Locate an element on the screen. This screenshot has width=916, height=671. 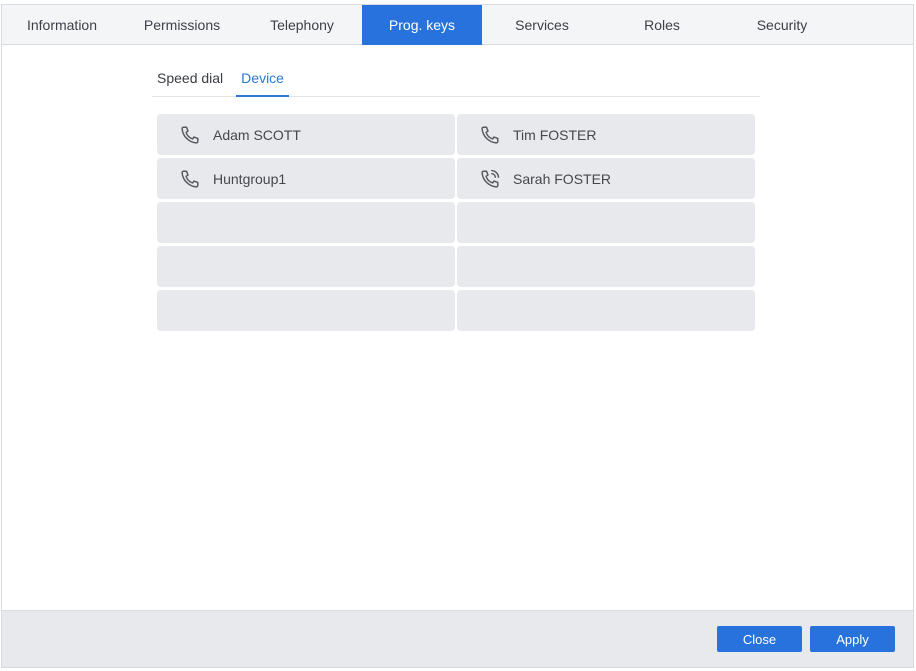
tab-roles: Roles is located at coordinates (662, 25).